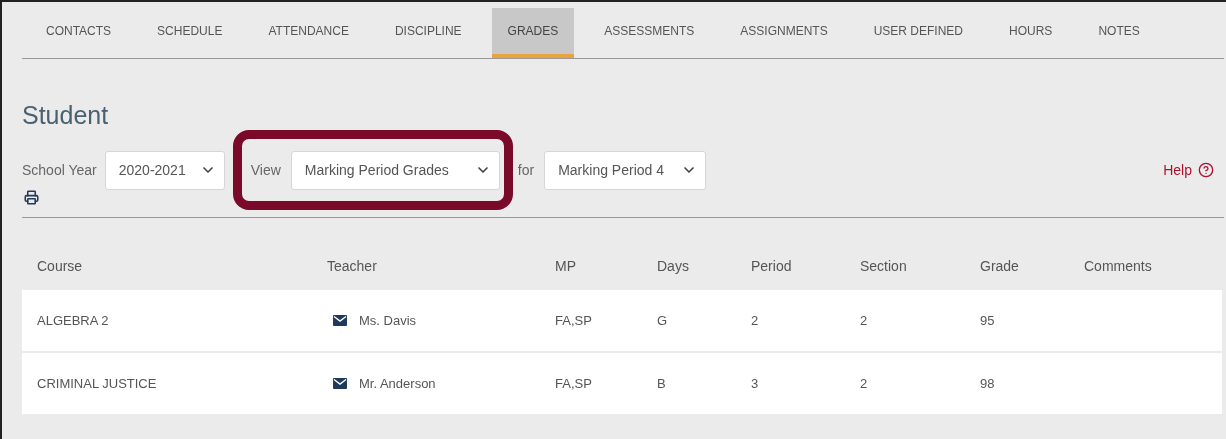 The width and height of the screenshot is (1226, 439). Describe the element at coordinates (59, 170) in the screenshot. I see `school-year-label: School Year` at that location.